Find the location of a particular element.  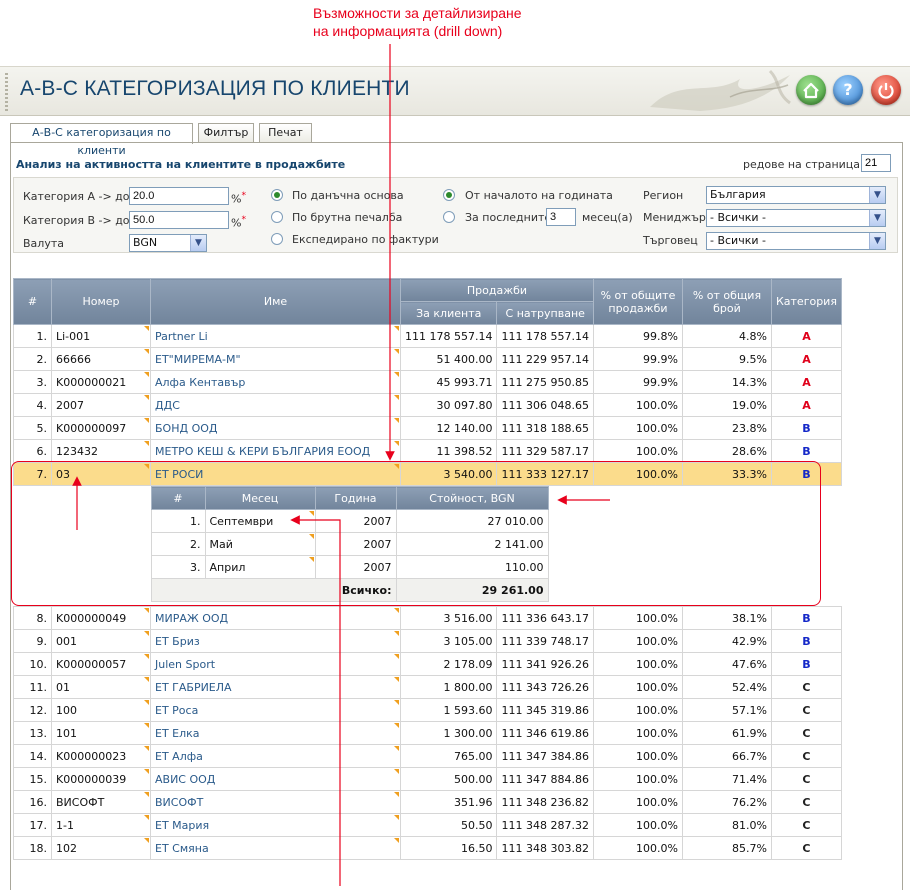

col-category: Категория is located at coordinates (806, 301).